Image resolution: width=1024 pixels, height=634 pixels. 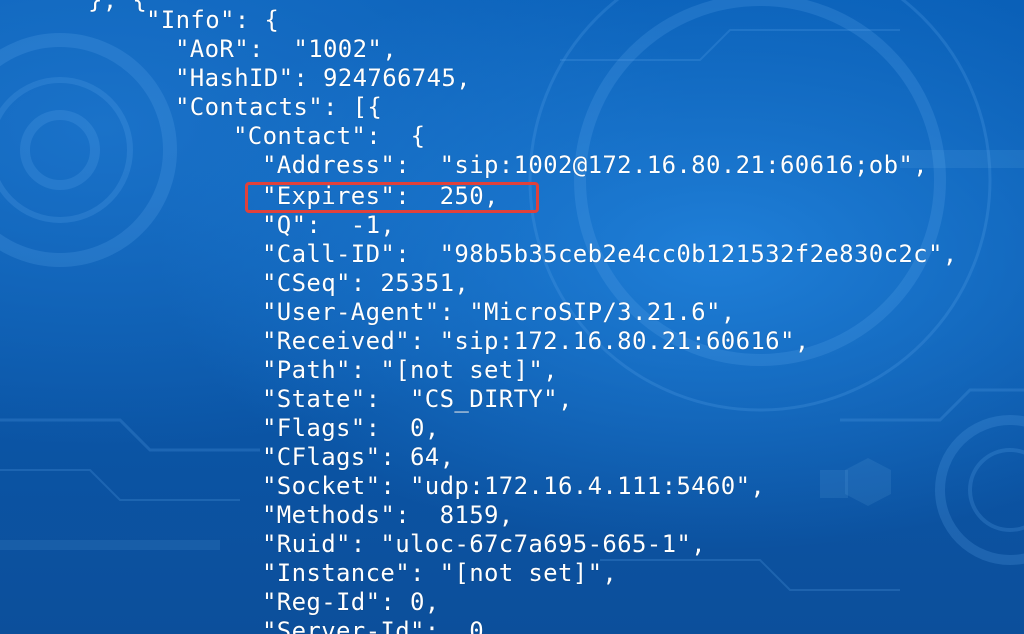 I want to click on code-line-path: "Path": "[not set]",, so click(x=410, y=370).